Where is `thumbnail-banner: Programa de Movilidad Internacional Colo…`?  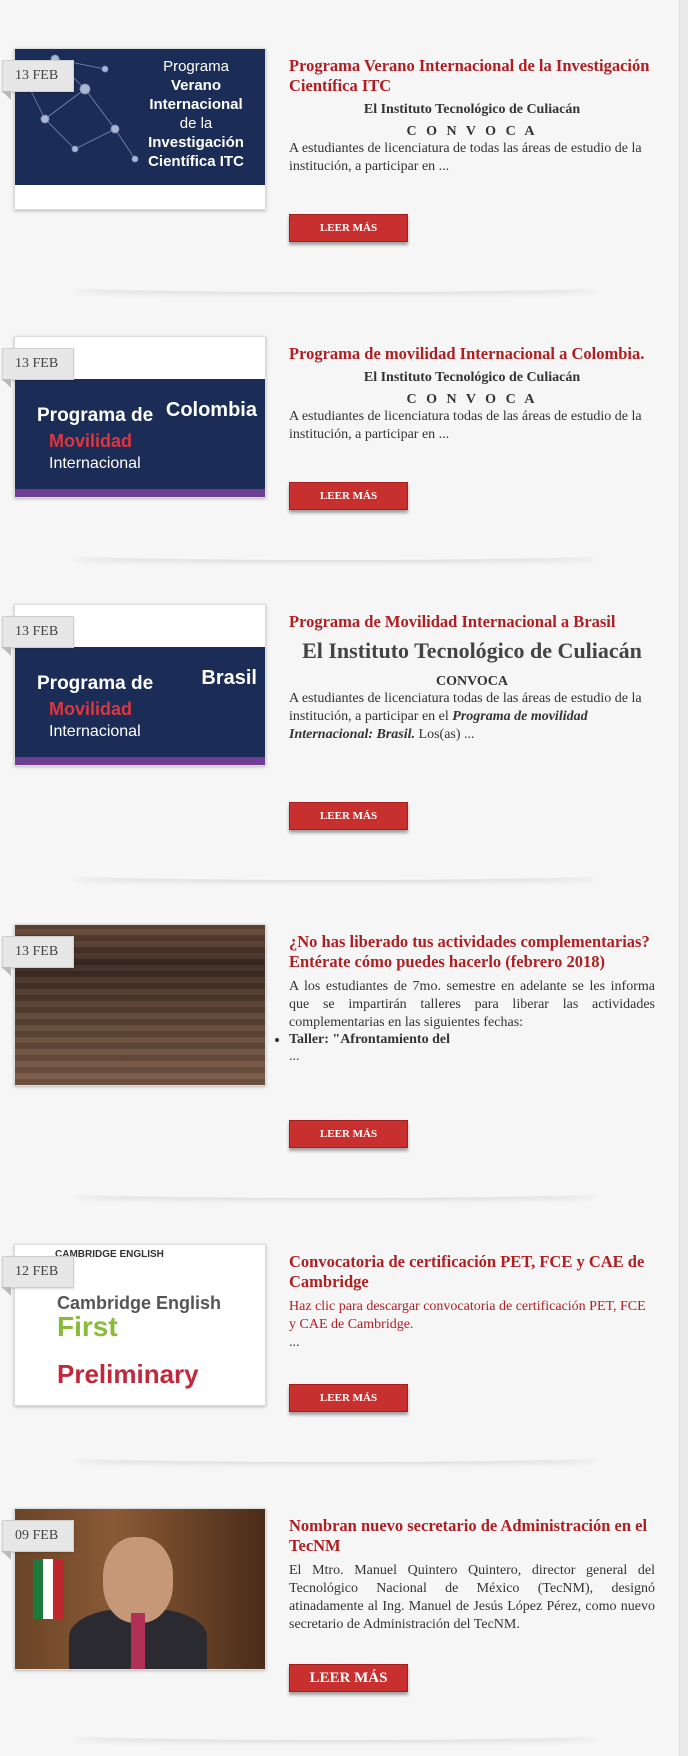
thumbnail-banner: Programa de Movilidad Internacional Colo… is located at coordinates (140, 438).